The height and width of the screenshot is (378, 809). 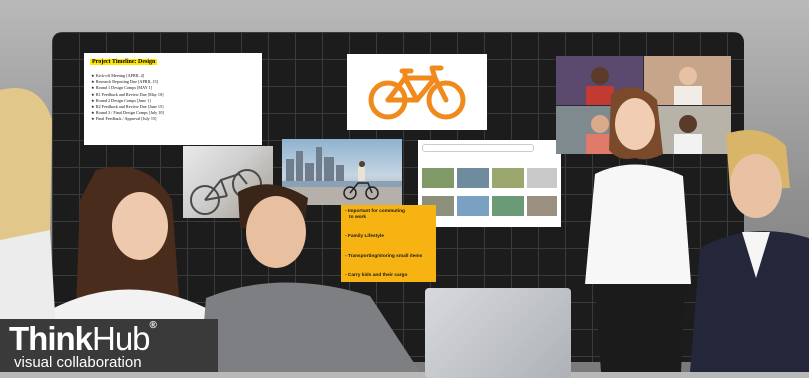 What do you see at coordinates (749, 251) in the screenshot?
I see `man-in-suit` at bounding box center [749, 251].